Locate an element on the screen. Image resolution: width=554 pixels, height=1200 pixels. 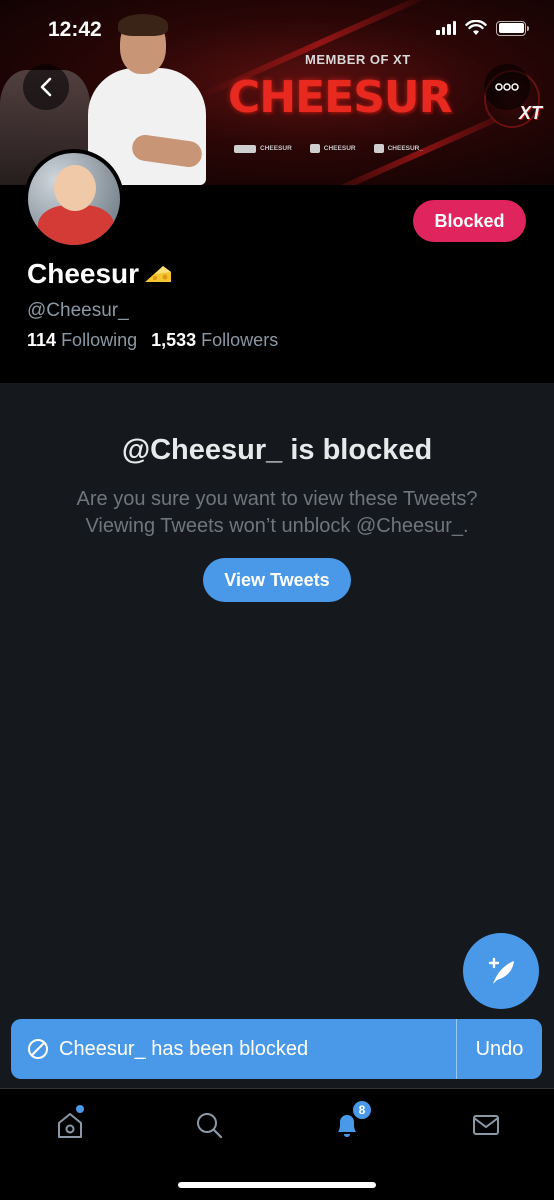
banner-social-youtube: CHEESUR is located at coordinates (332, 148).